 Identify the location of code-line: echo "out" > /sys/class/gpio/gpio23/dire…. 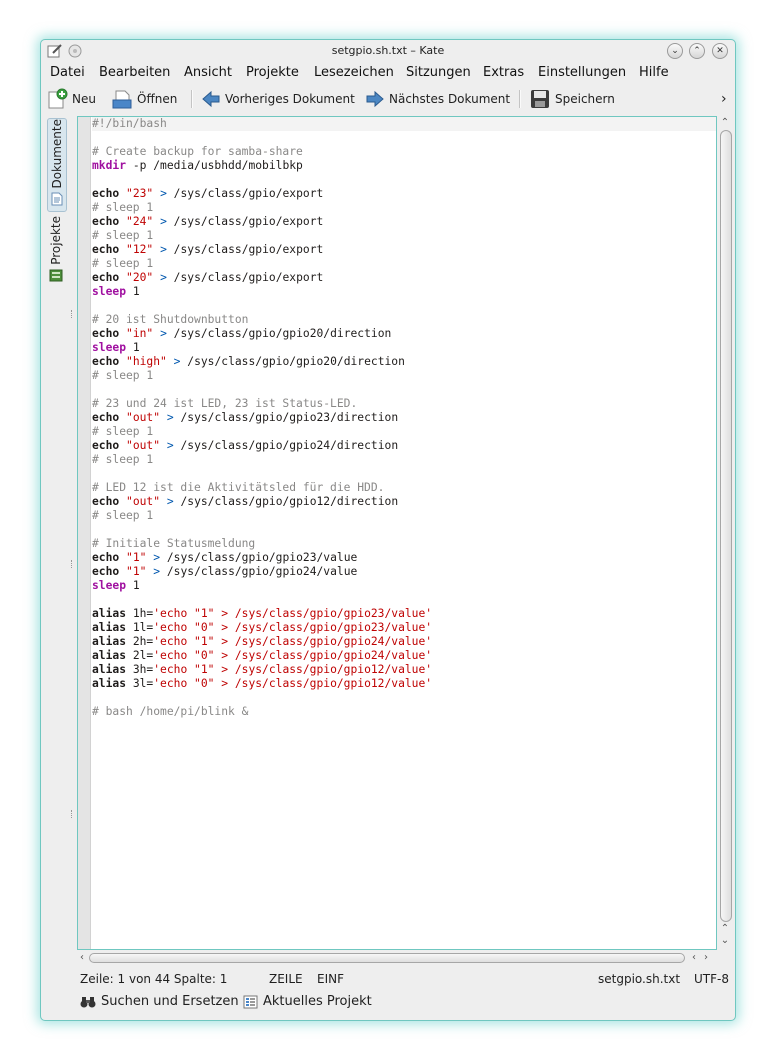
(404, 418).